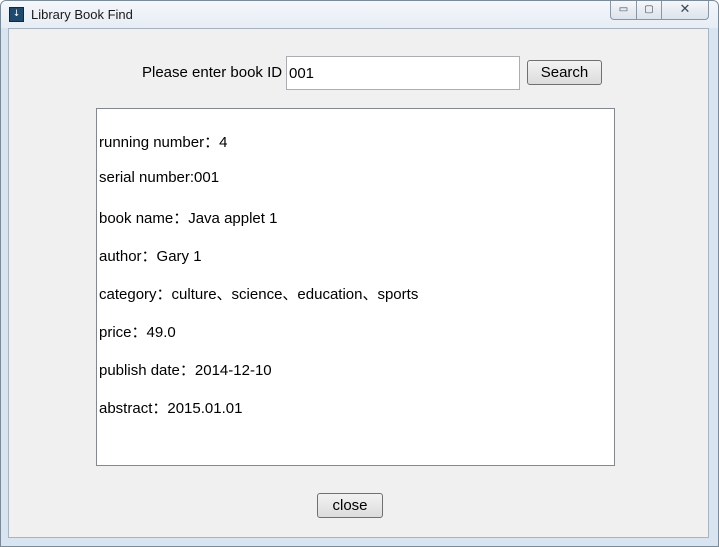 The height and width of the screenshot is (547, 719). What do you see at coordinates (212, 72) in the screenshot?
I see `book-id-label: Please enter book ID` at bounding box center [212, 72].